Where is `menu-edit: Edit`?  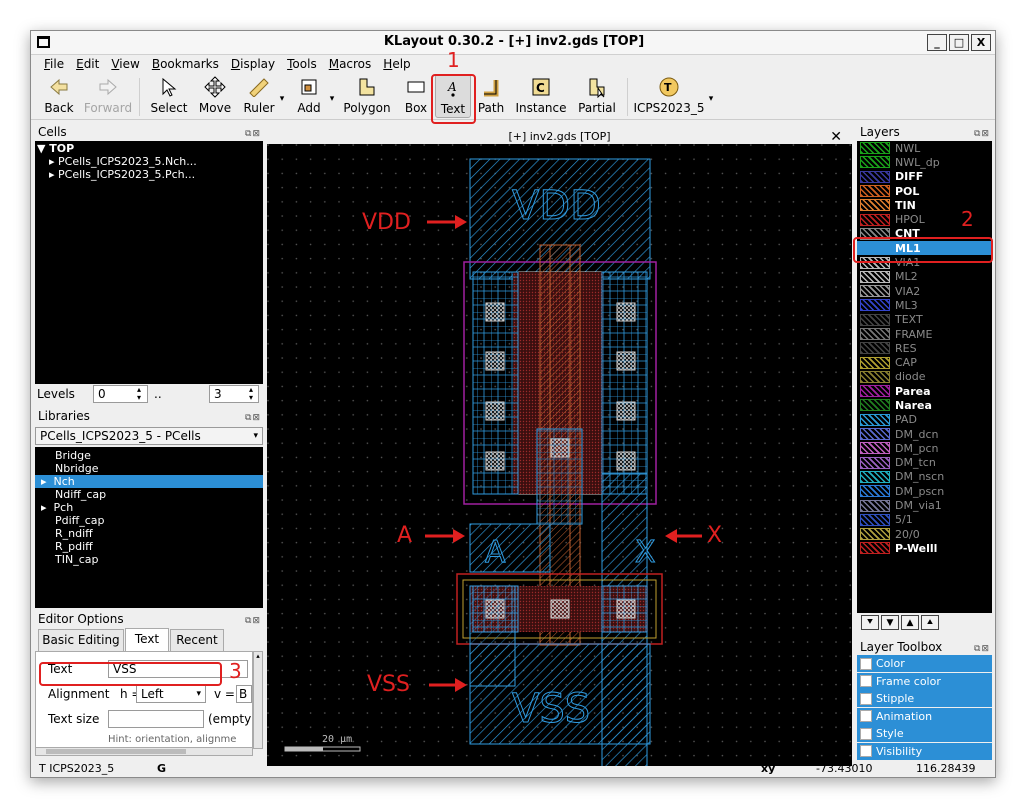
menu-edit: Edit is located at coordinates (87, 64).